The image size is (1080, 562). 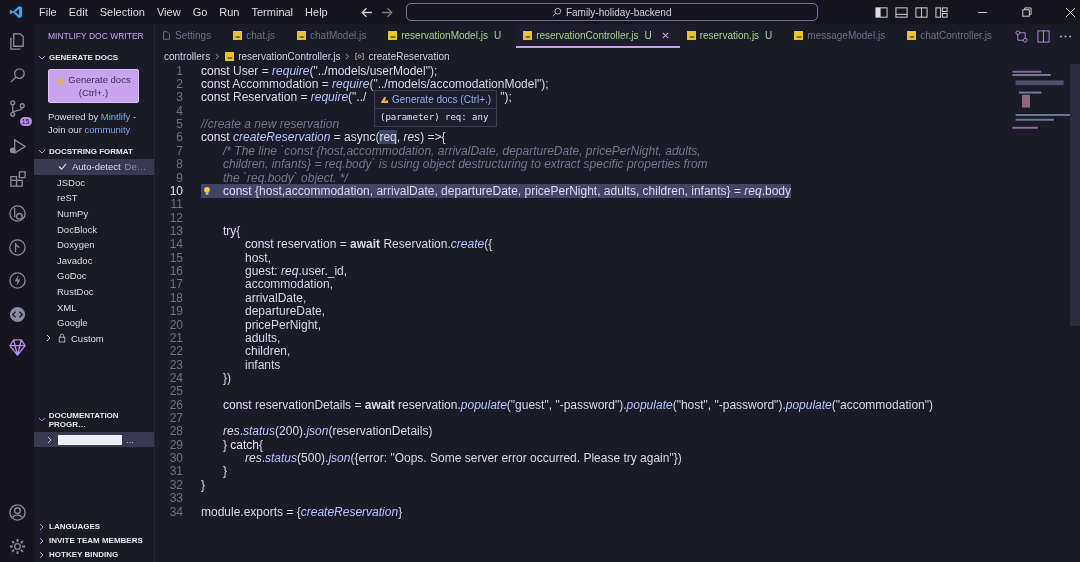 I want to click on type-signature: (parameter) req: any, so click(x=434, y=117).